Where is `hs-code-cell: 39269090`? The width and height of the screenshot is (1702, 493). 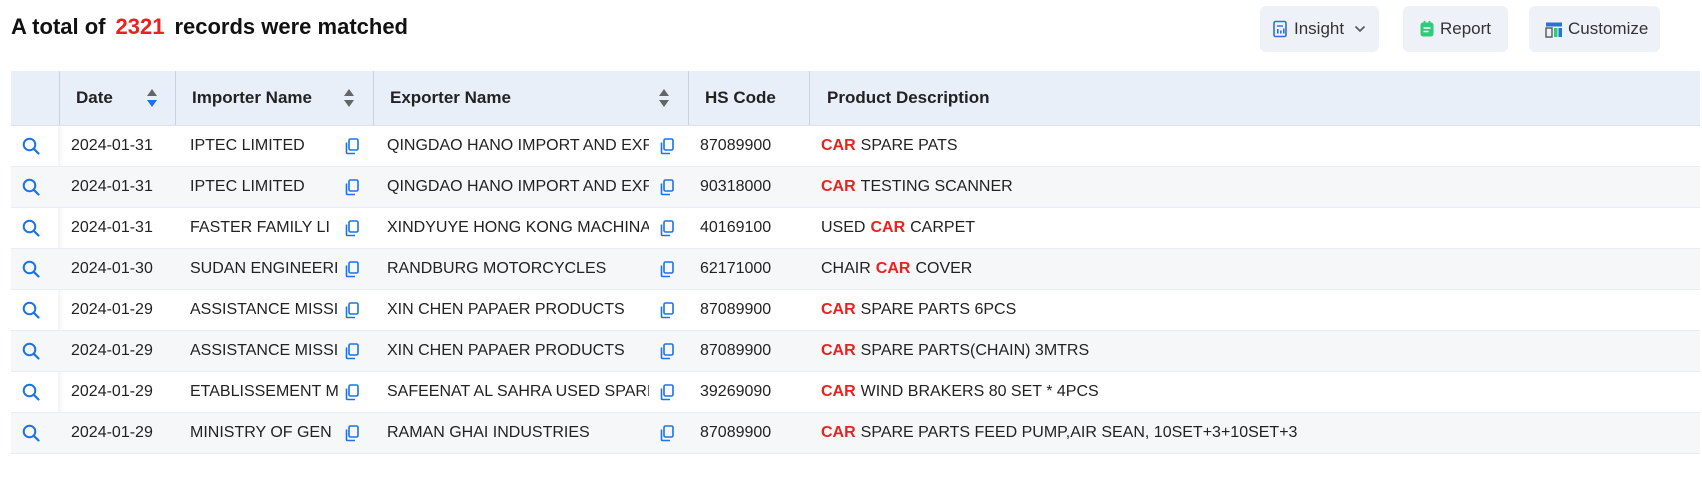
hs-code-cell: 39269090 is located at coordinates (736, 391).